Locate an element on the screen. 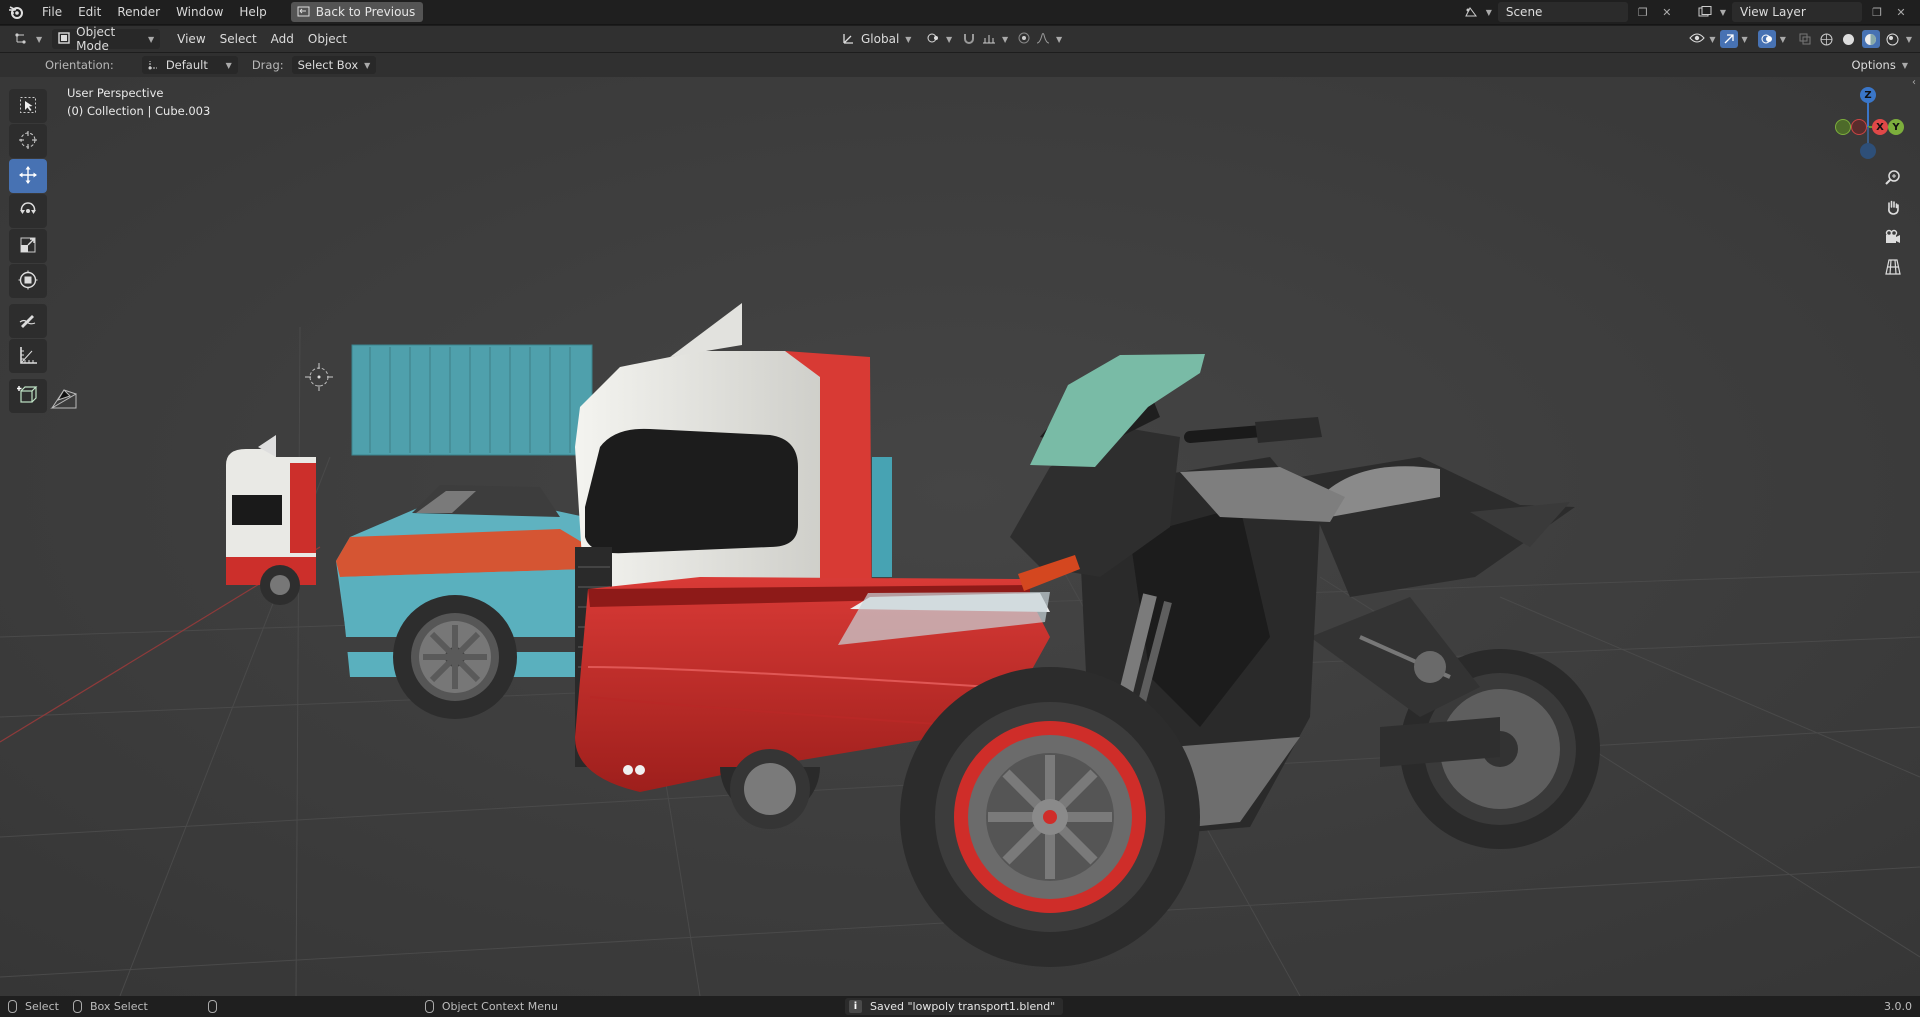 Image resolution: width=1920 pixels, height=1017 pixels. transform-orientation-caret-icon: ▼ is located at coordinates (908, 39).